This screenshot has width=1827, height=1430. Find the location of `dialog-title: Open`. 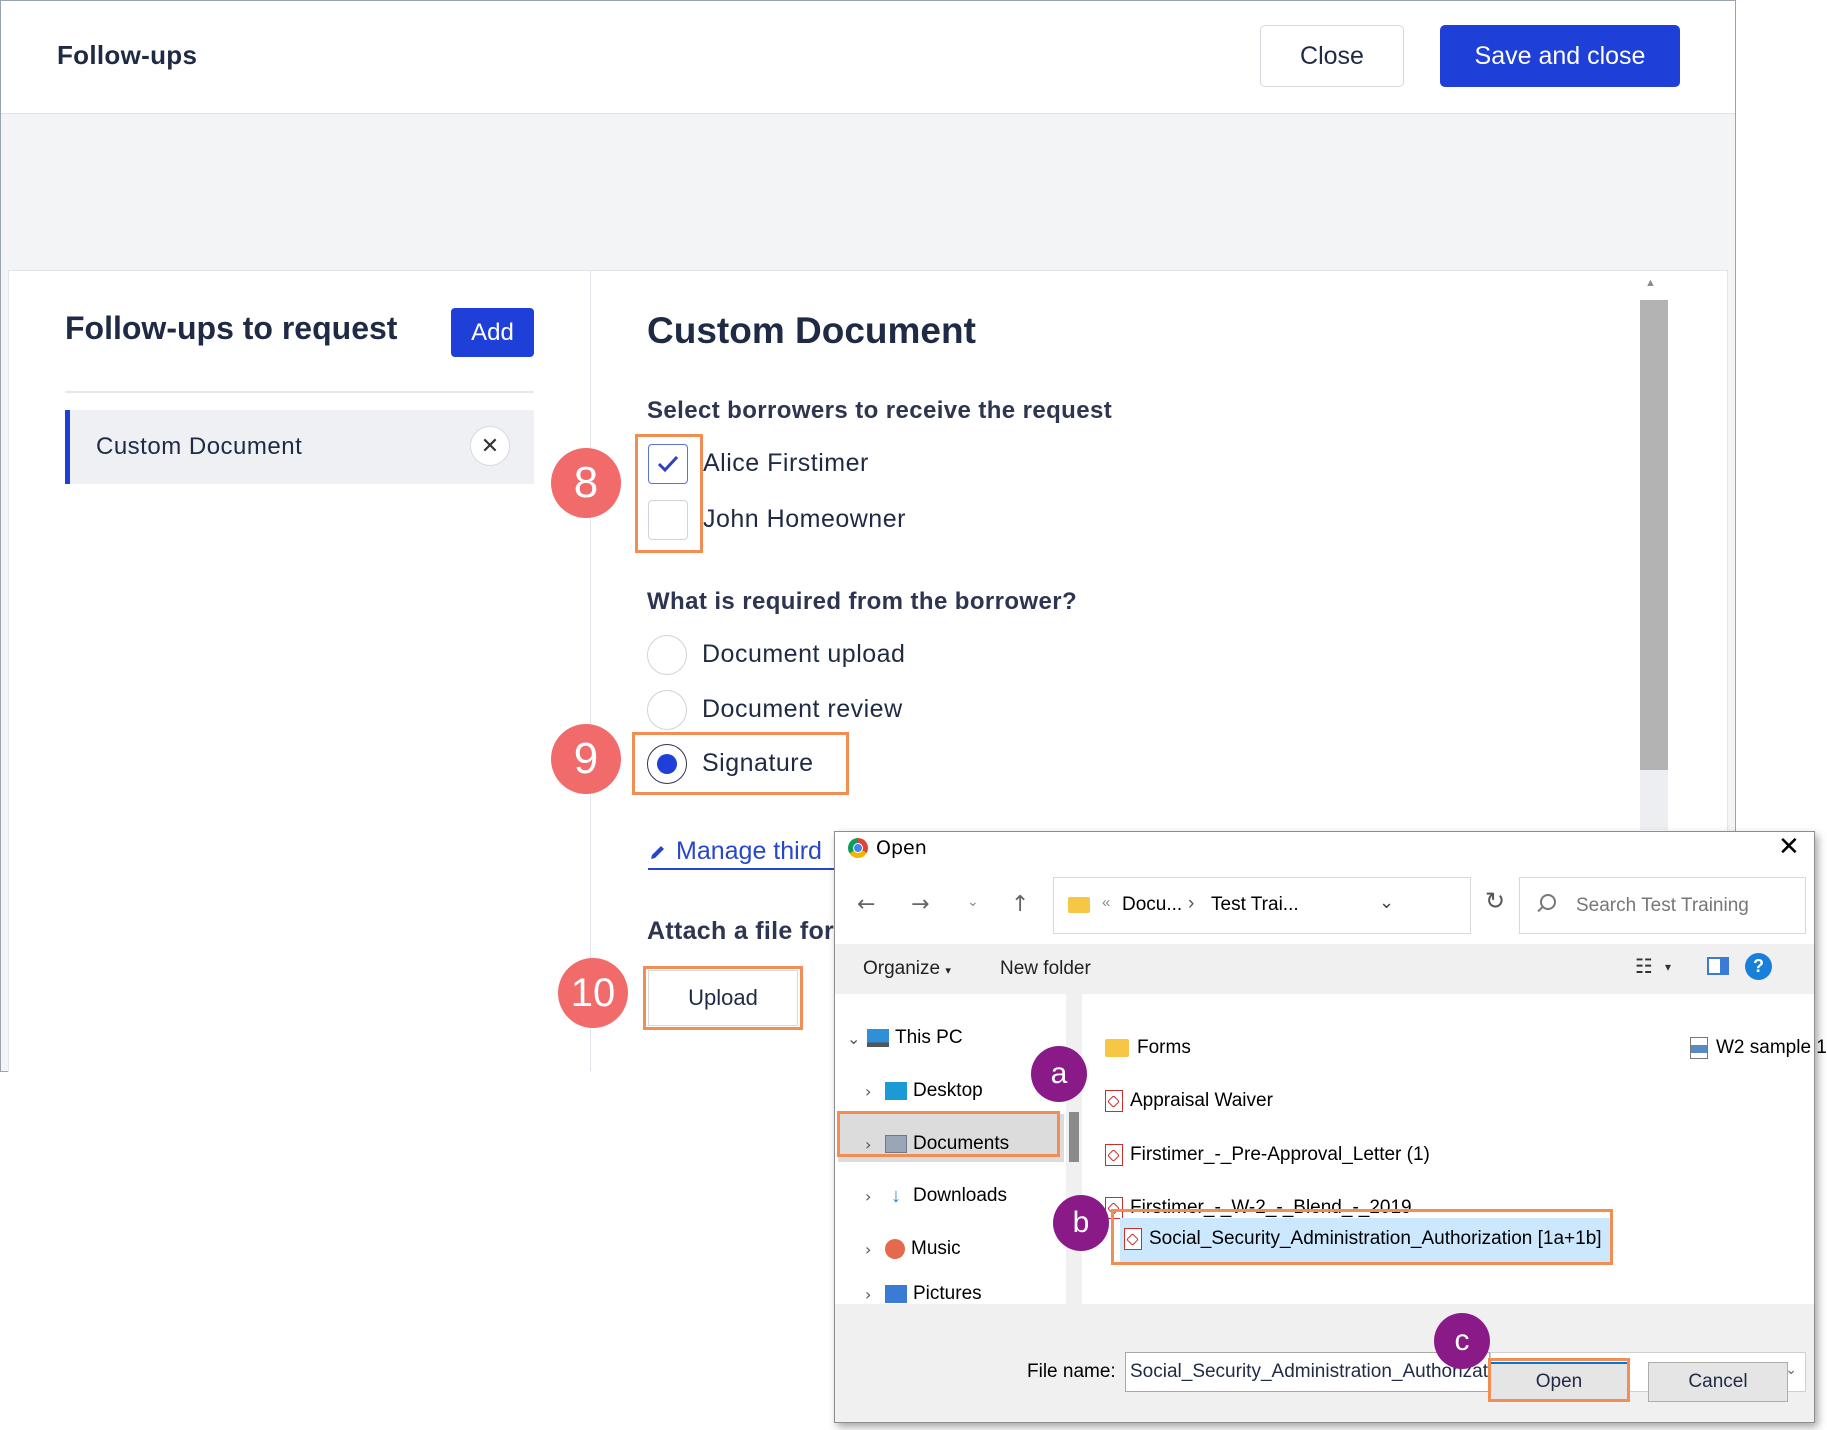

dialog-title: Open is located at coordinates (901, 848).